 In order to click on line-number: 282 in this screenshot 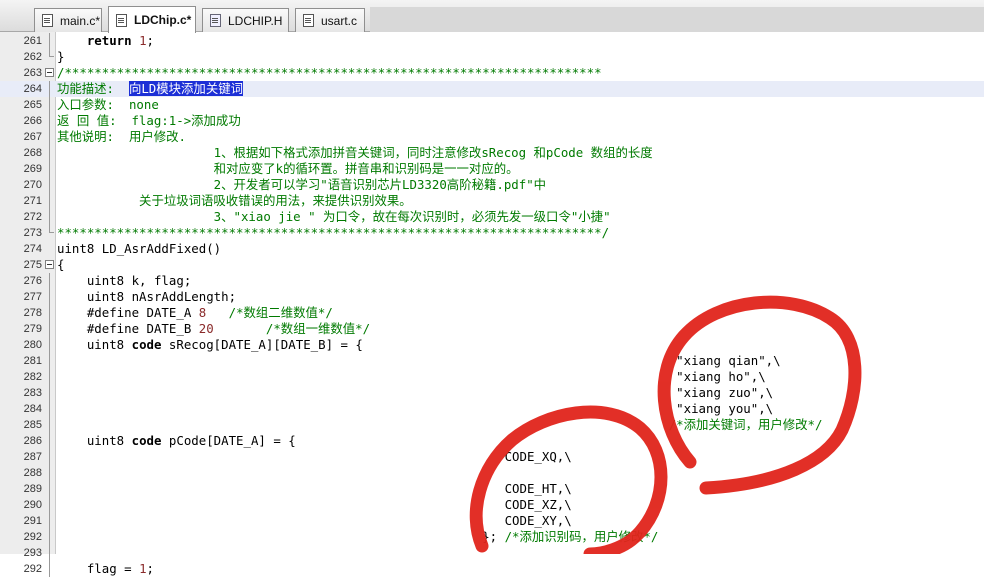, I will do `click(32, 377)`.